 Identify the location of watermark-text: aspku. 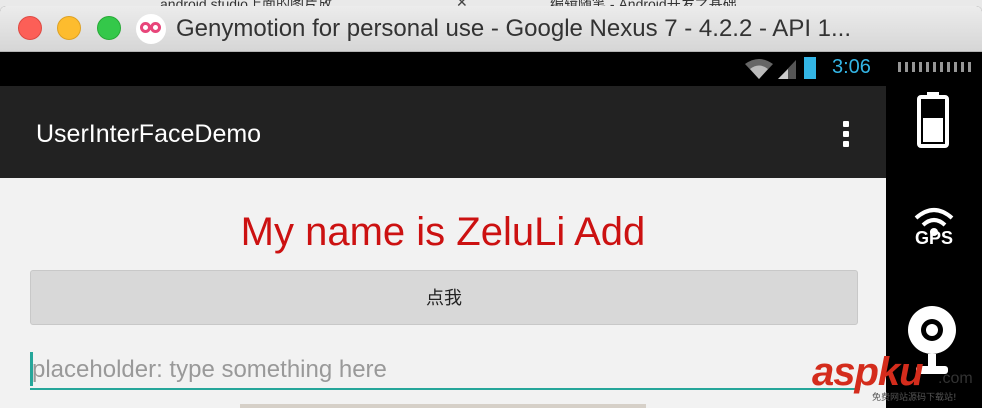
(868, 372).